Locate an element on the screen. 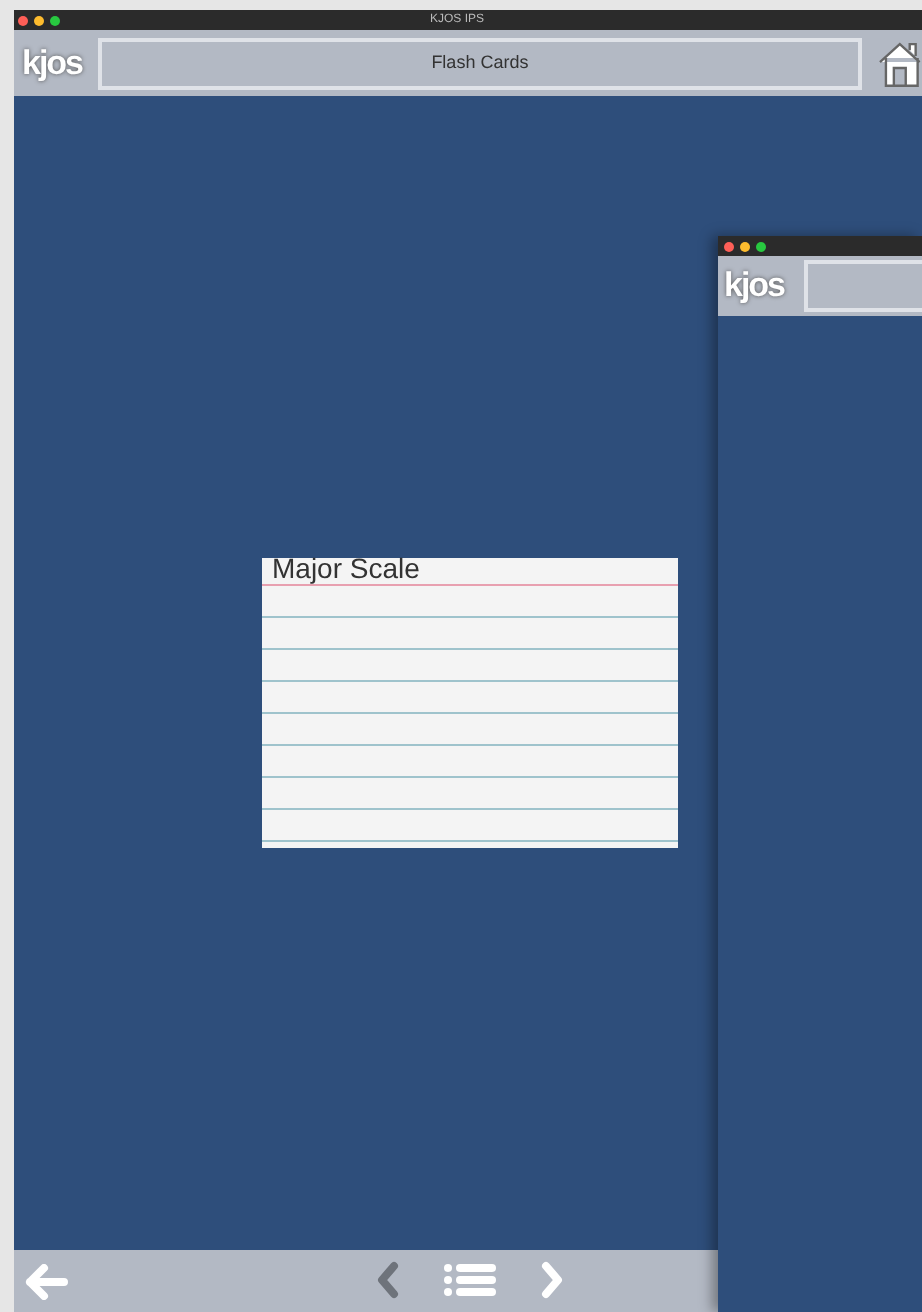  flash-card: Major Scale is located at coordinates (470, 703).